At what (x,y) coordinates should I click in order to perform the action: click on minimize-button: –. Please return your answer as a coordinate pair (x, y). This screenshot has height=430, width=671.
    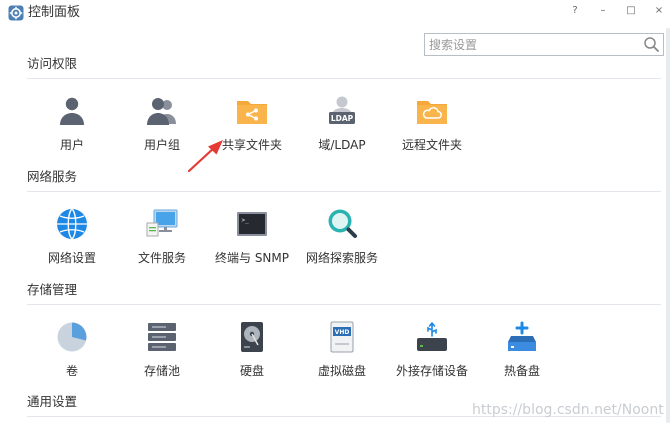
    Looking at the image, I should click on (603, 11).